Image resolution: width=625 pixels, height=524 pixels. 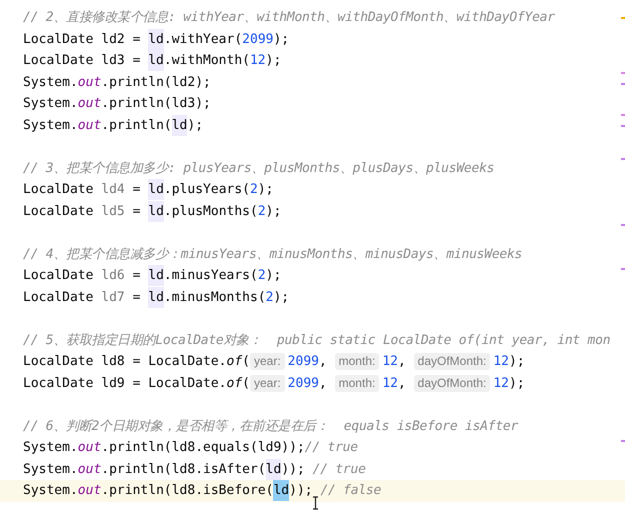 What do you see at coordinates (113, 125) in the screenshot?
I see `code-line: System.out.println(ld);` at bounding box center [113, 125].